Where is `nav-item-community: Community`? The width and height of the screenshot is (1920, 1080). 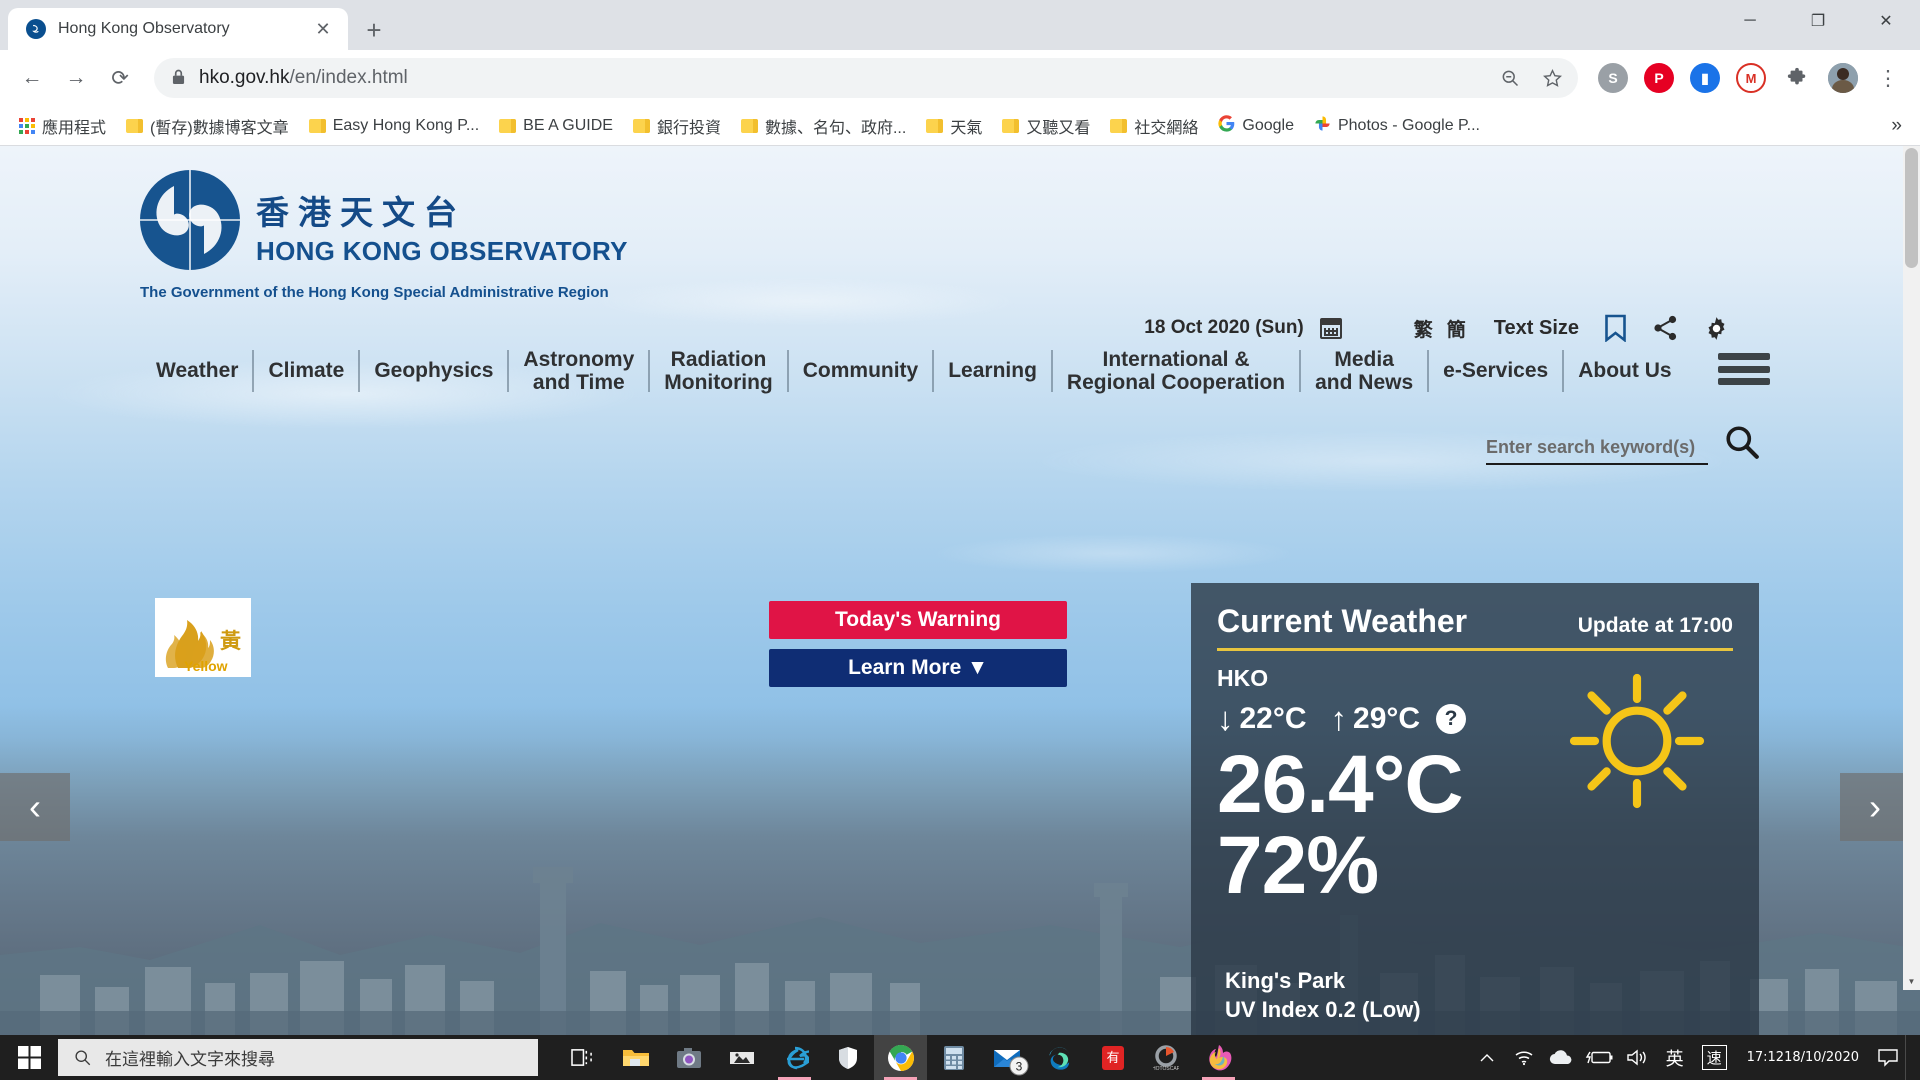
nav-item-community: Community is located at coordinates (861, 370).